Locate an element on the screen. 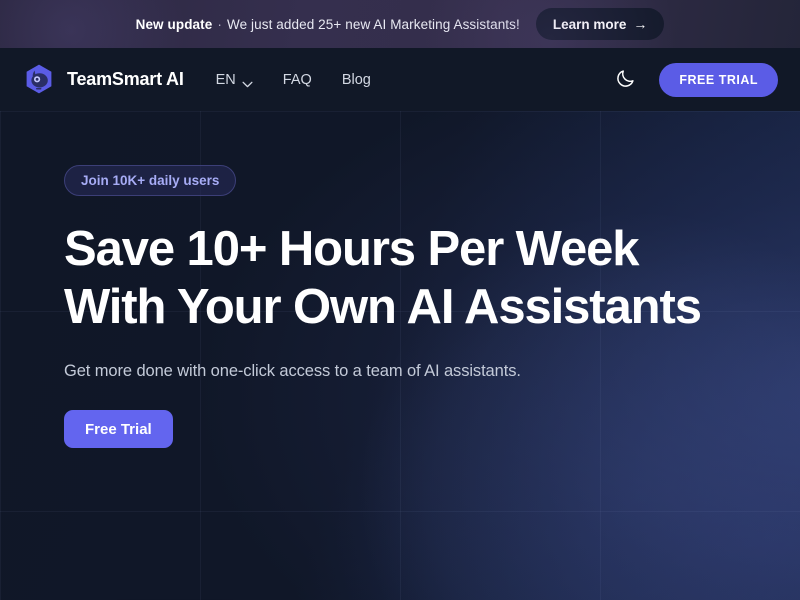 This screenshot has width=800, height=600. theme-toggle-button is located at coordinates (625, 80).